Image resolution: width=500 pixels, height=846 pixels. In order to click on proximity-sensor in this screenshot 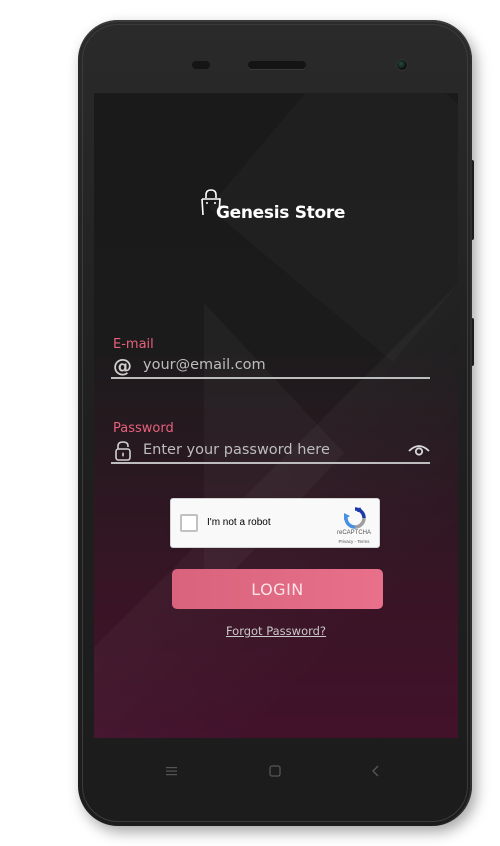, I will do `click(201, 65)`.